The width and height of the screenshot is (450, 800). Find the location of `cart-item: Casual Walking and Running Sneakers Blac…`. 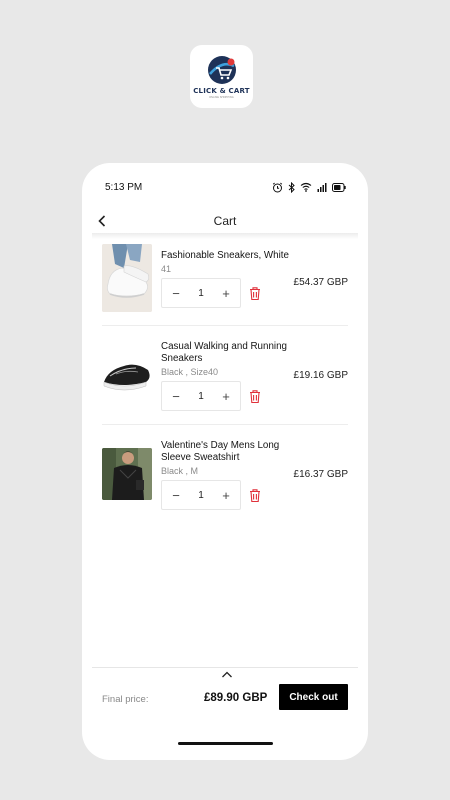

cart-item: Casual Walking and Running Sneakers Blac… is located at coordinates (225, 375).